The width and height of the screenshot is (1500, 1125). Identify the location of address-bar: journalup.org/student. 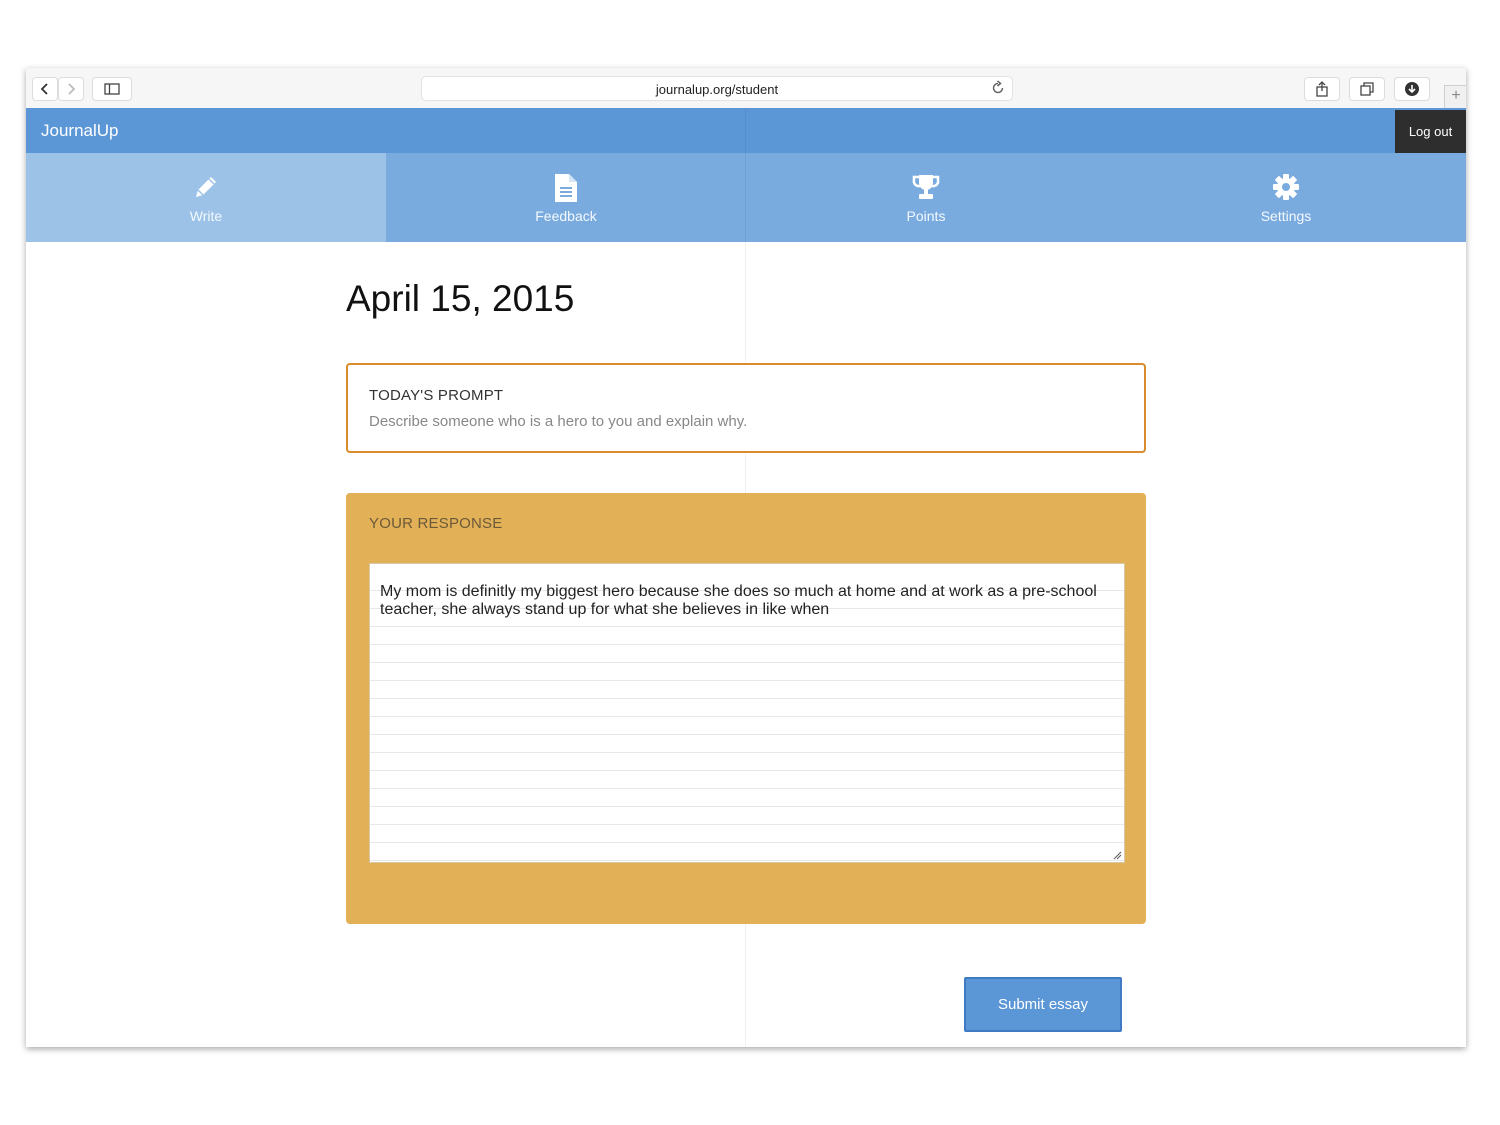
(717, 88).